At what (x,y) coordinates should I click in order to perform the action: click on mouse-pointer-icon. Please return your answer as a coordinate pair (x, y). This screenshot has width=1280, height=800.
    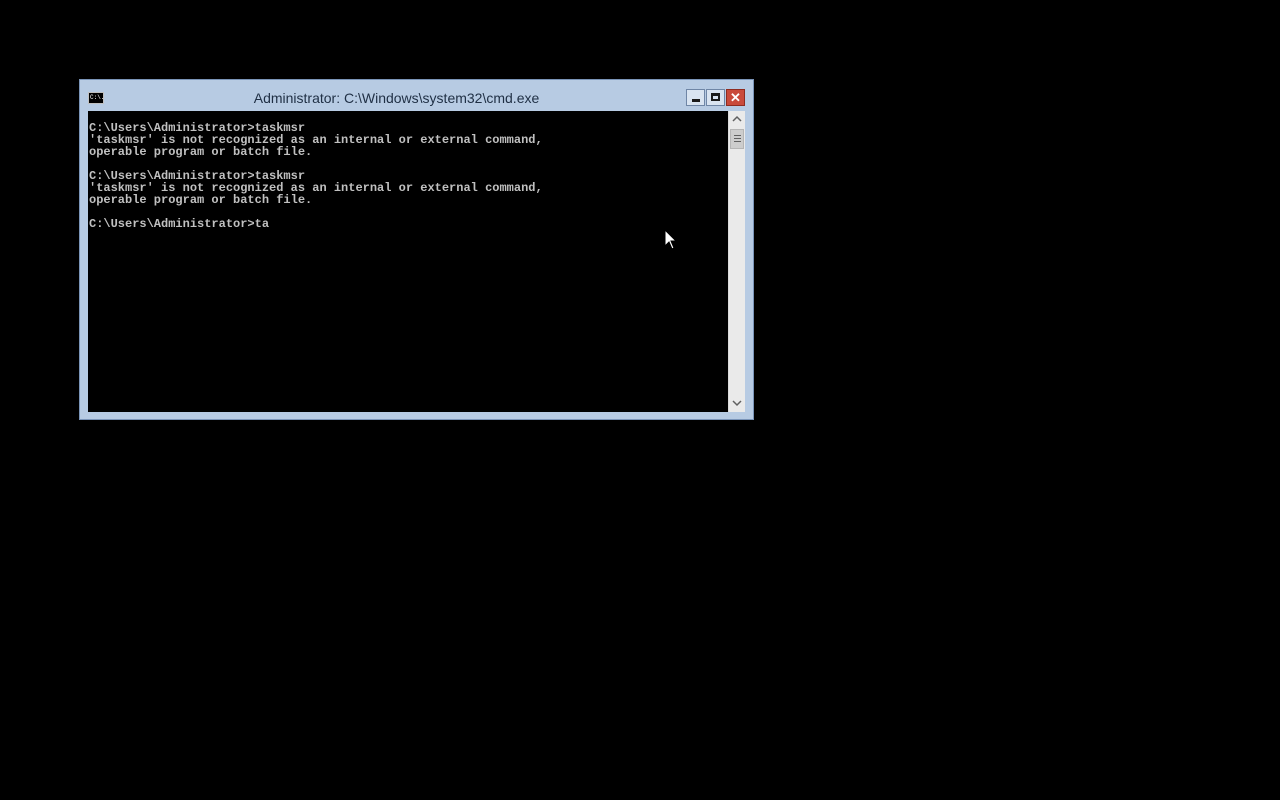
    Looking at the image, I should click on (671, 239).